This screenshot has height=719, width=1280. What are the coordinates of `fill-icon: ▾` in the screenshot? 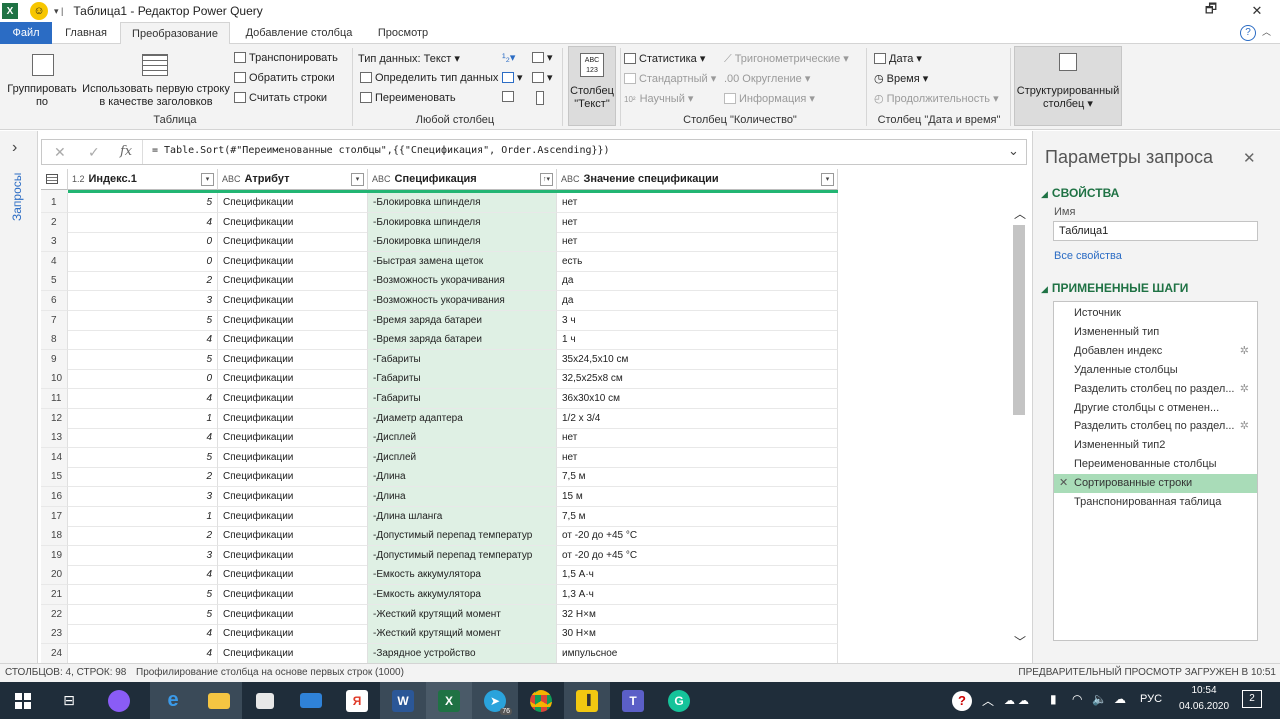 It's located at (512, 77).